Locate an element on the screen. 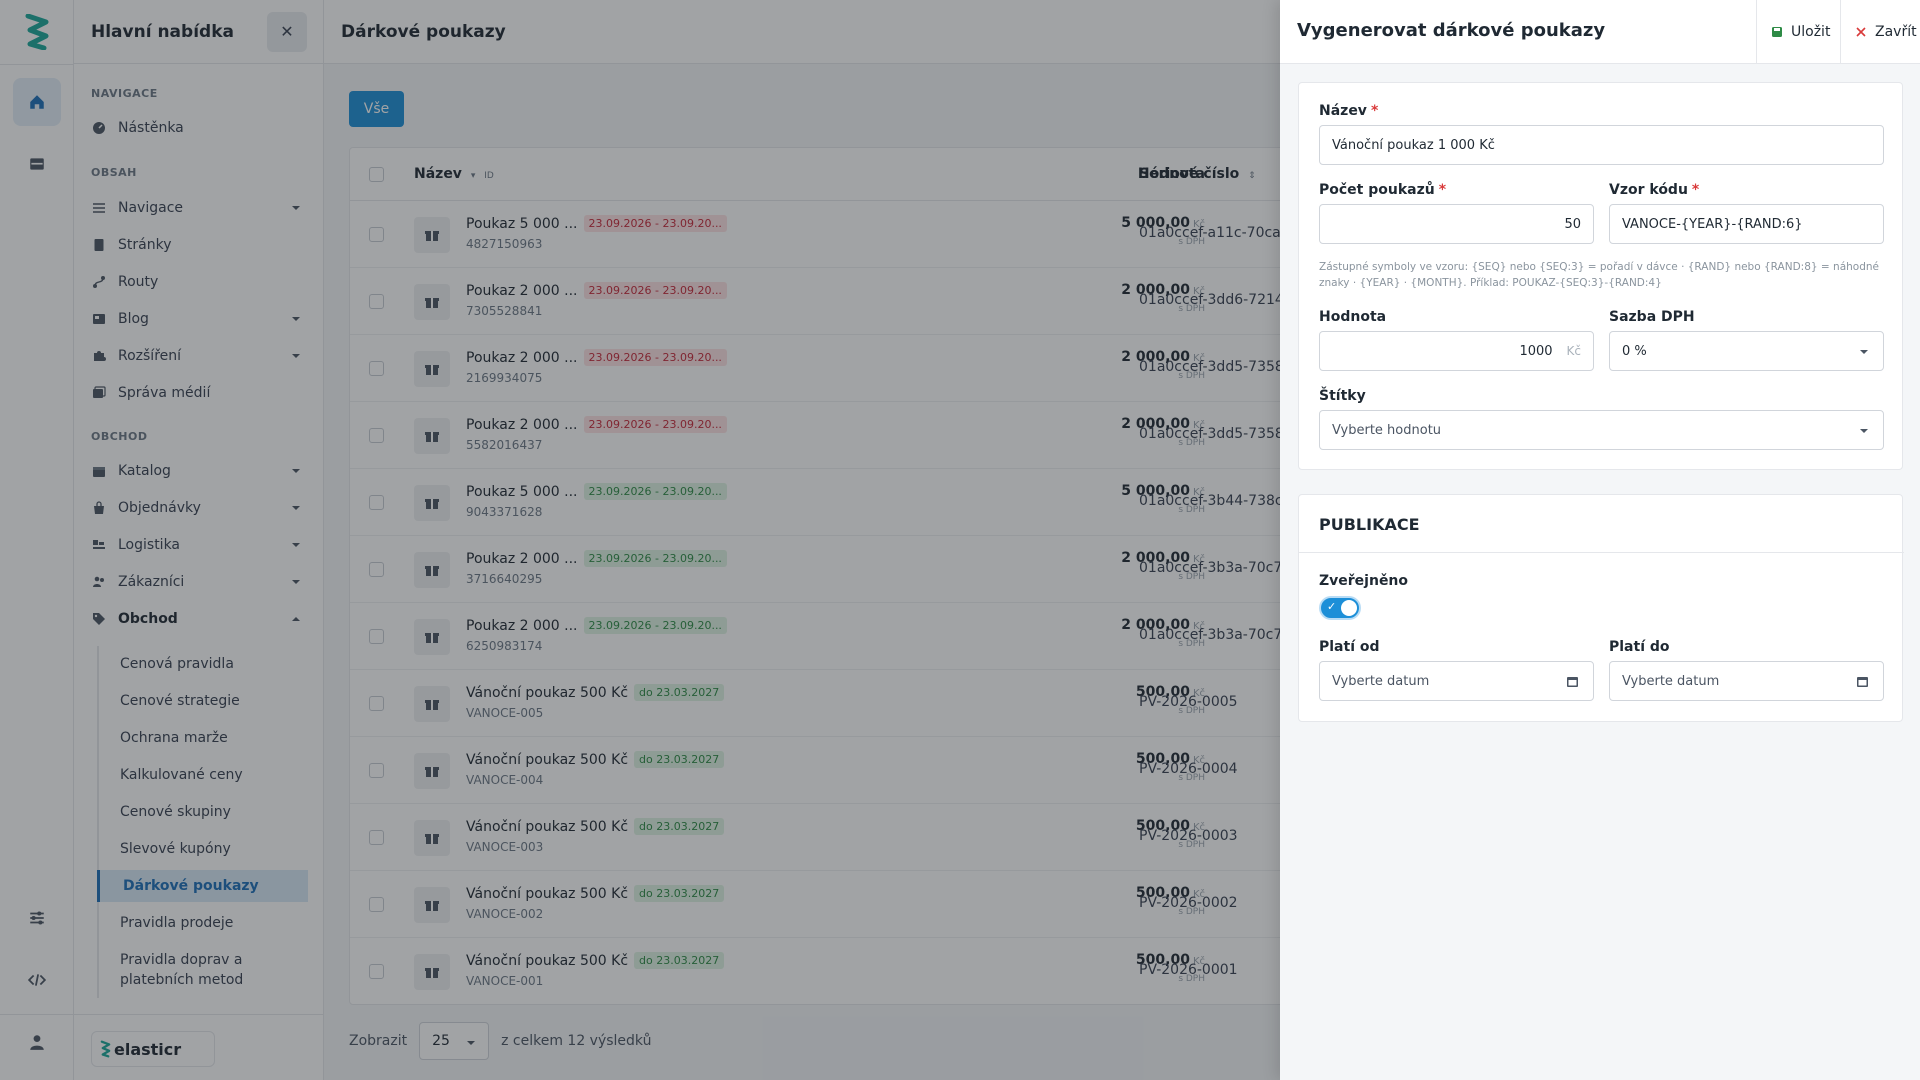  valid-from-datepicker: Vyberte datum is located at coordinates (1456, 681).